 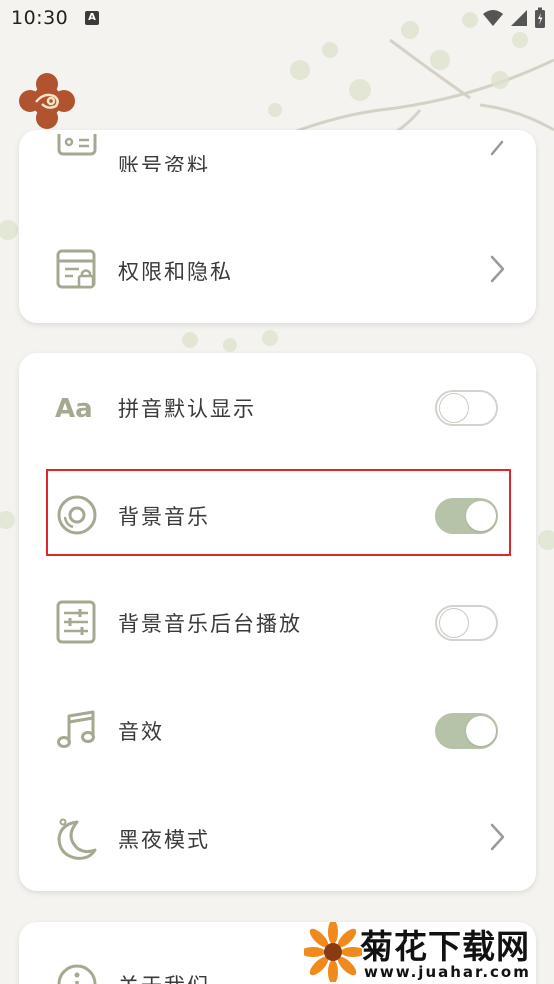 I want to click on background-music-toggle, so click(x=466, y=516).